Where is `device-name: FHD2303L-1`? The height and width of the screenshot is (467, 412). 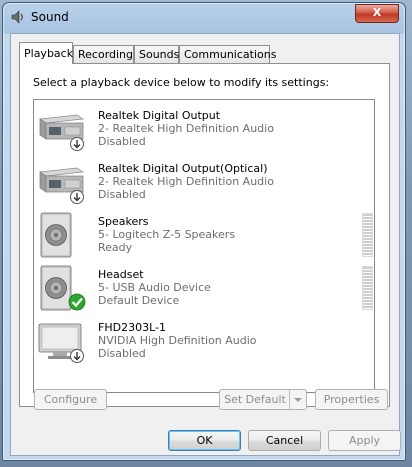
device-name: FHD2303L-1 is located at coordinates (132, 327).